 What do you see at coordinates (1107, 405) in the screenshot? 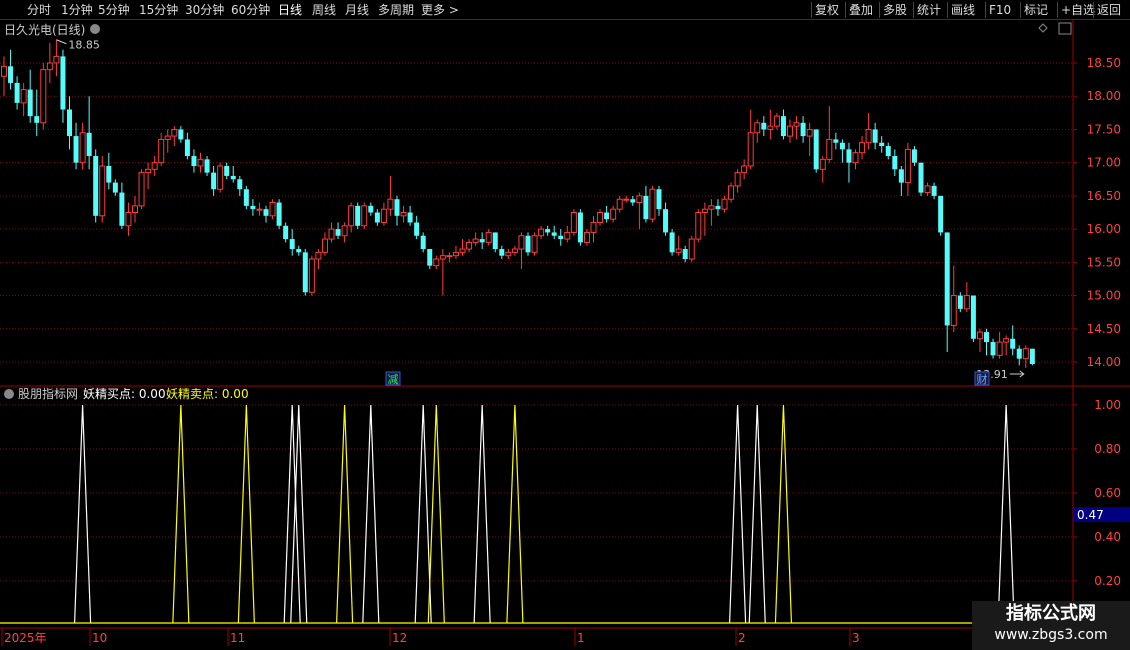
I see `ind-tick-label-4: 1.00` at bounding box center [1107, 405].